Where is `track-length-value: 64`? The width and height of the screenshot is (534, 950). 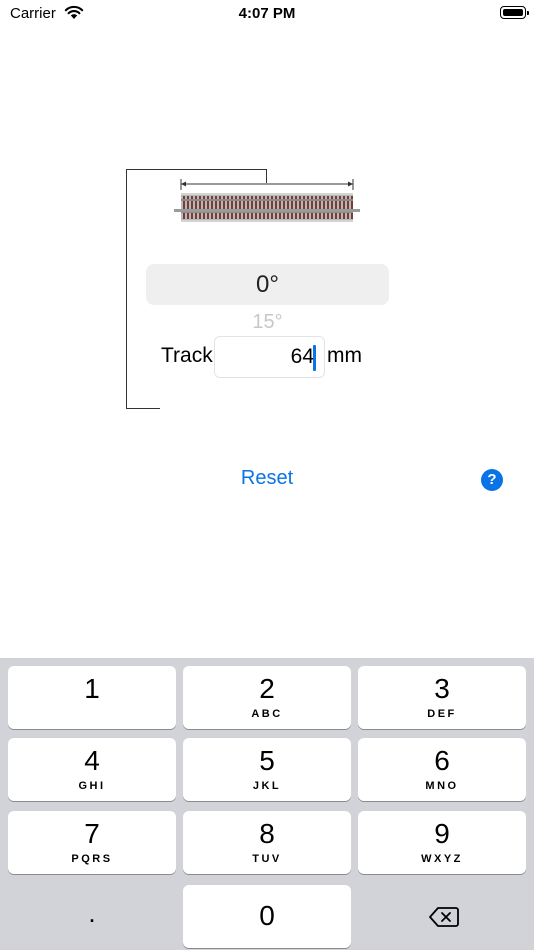 track-length-value: 64 is located at coordinates (302, 356).